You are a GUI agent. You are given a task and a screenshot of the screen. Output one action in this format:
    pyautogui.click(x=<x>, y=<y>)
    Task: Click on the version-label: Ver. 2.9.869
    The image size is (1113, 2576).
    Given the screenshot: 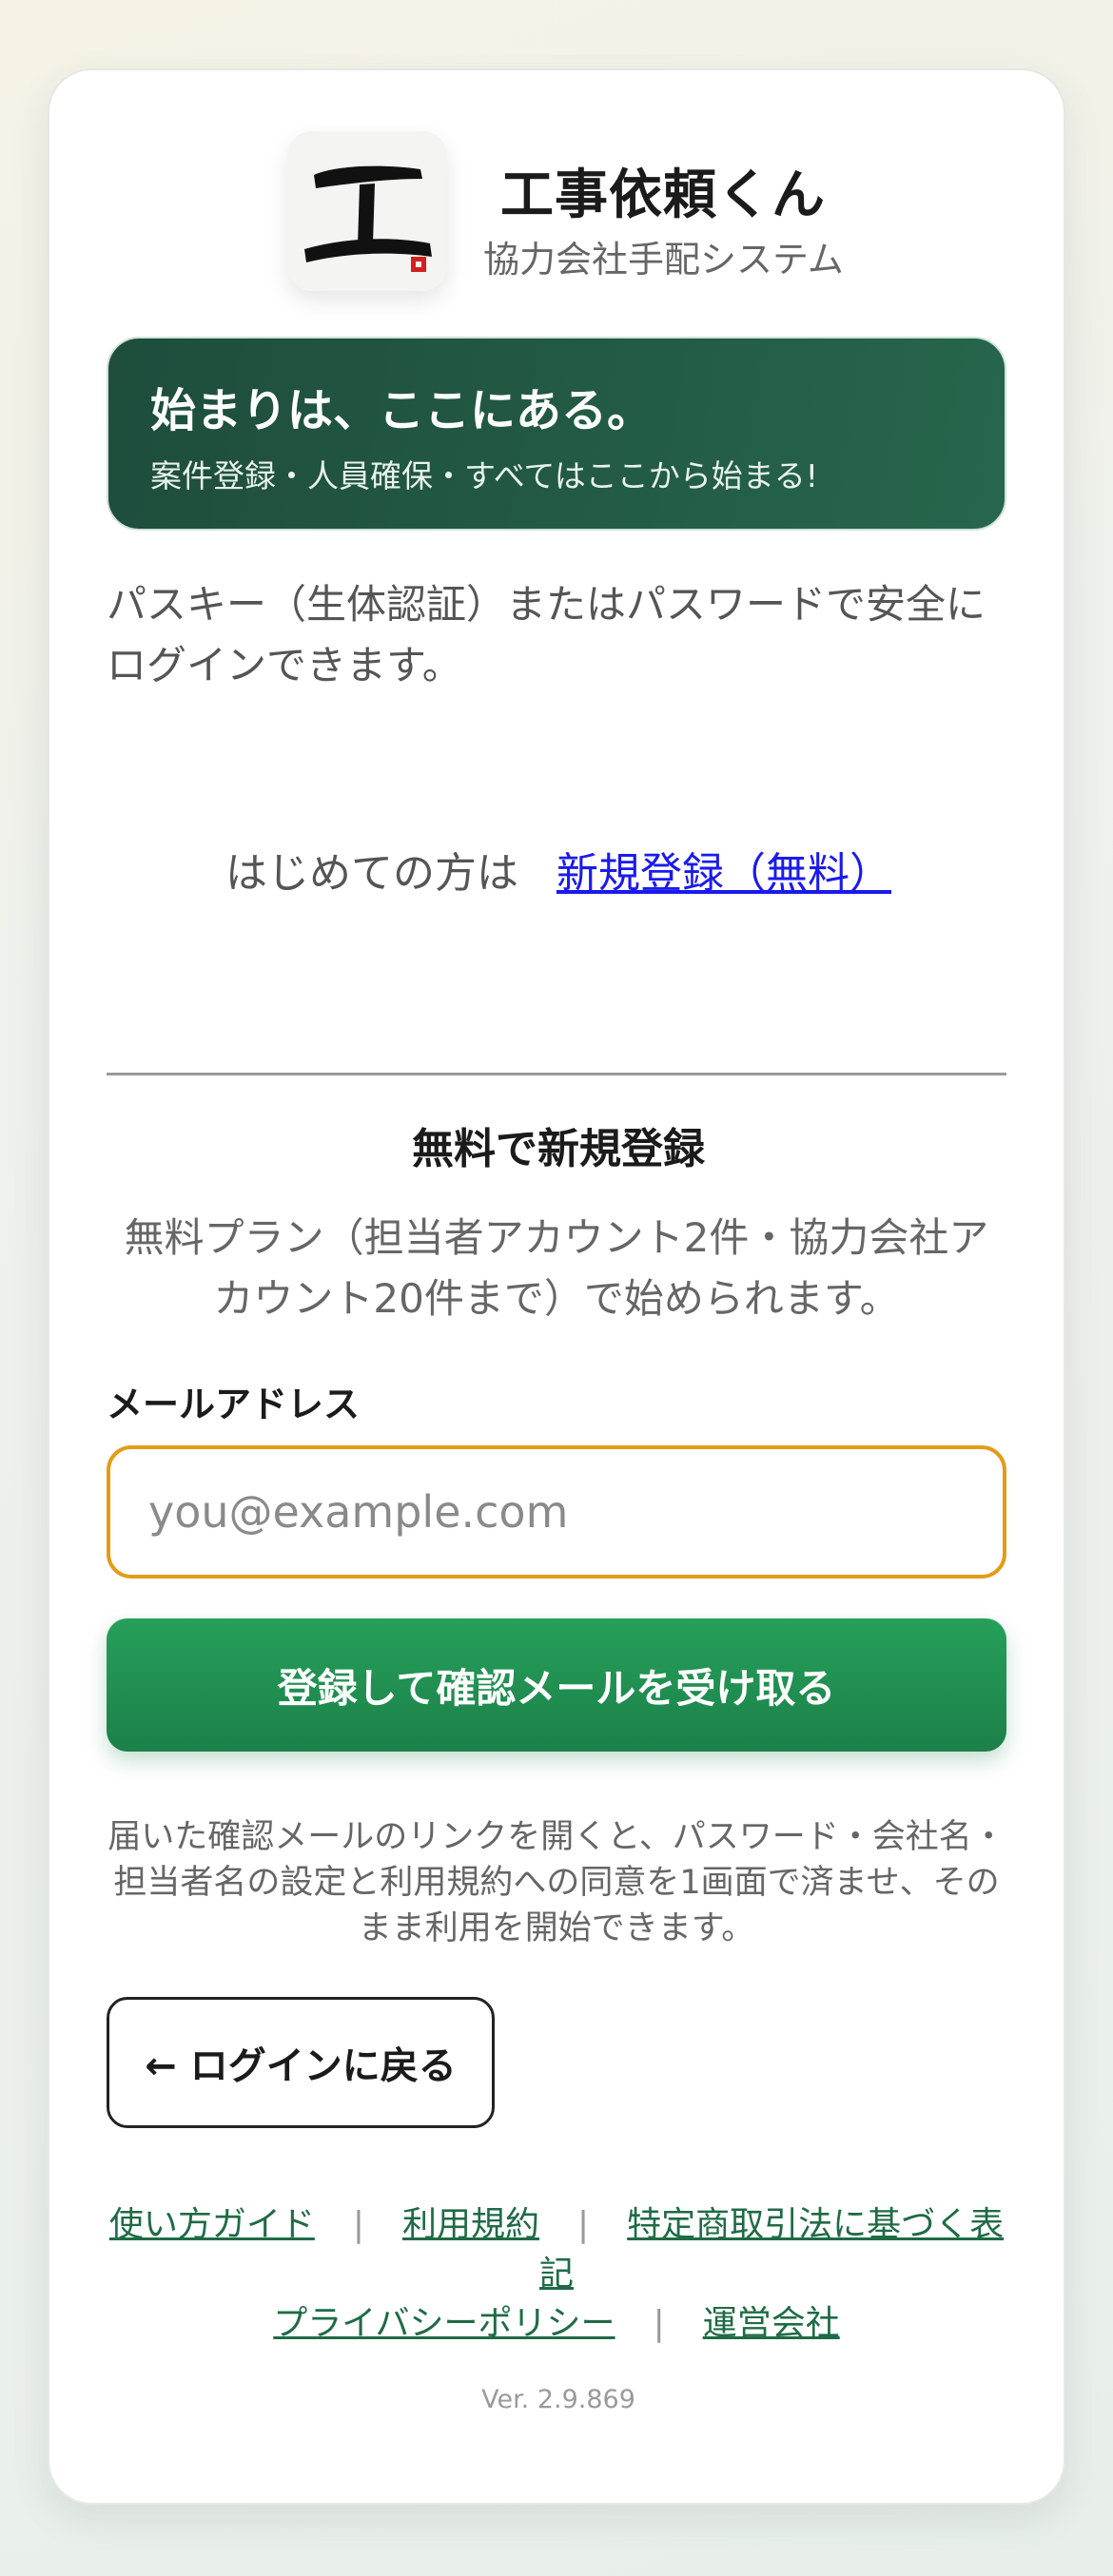 What is the action you would take?
    pyautogui.click(x=558, y=2399)
    